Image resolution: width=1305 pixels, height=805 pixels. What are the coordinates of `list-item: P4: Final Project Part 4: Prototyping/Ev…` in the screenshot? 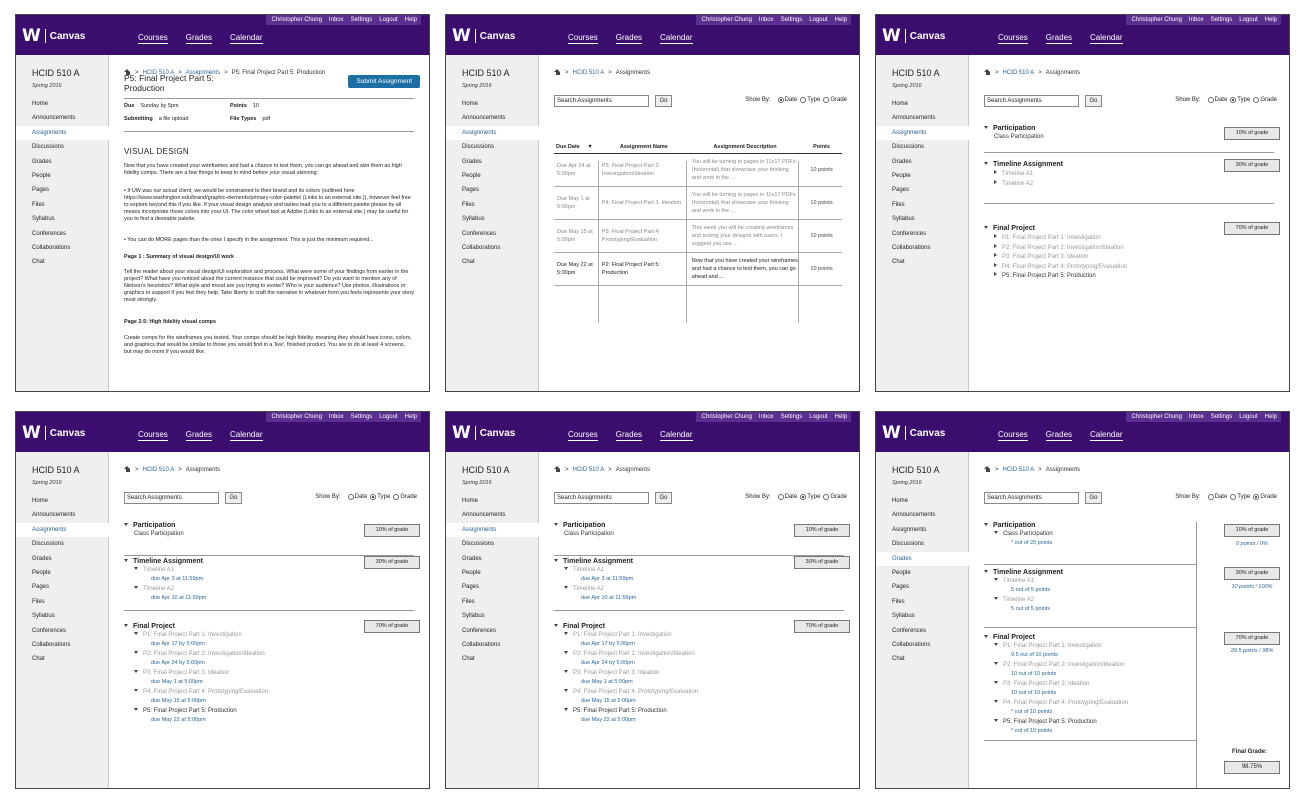 It's located at (631, 692).